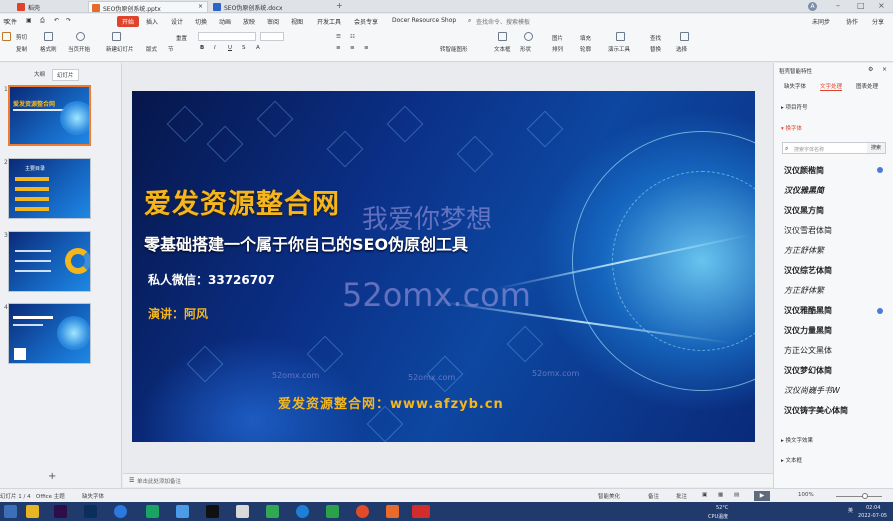  I want to click on app-k-icon, so click(120, 511).